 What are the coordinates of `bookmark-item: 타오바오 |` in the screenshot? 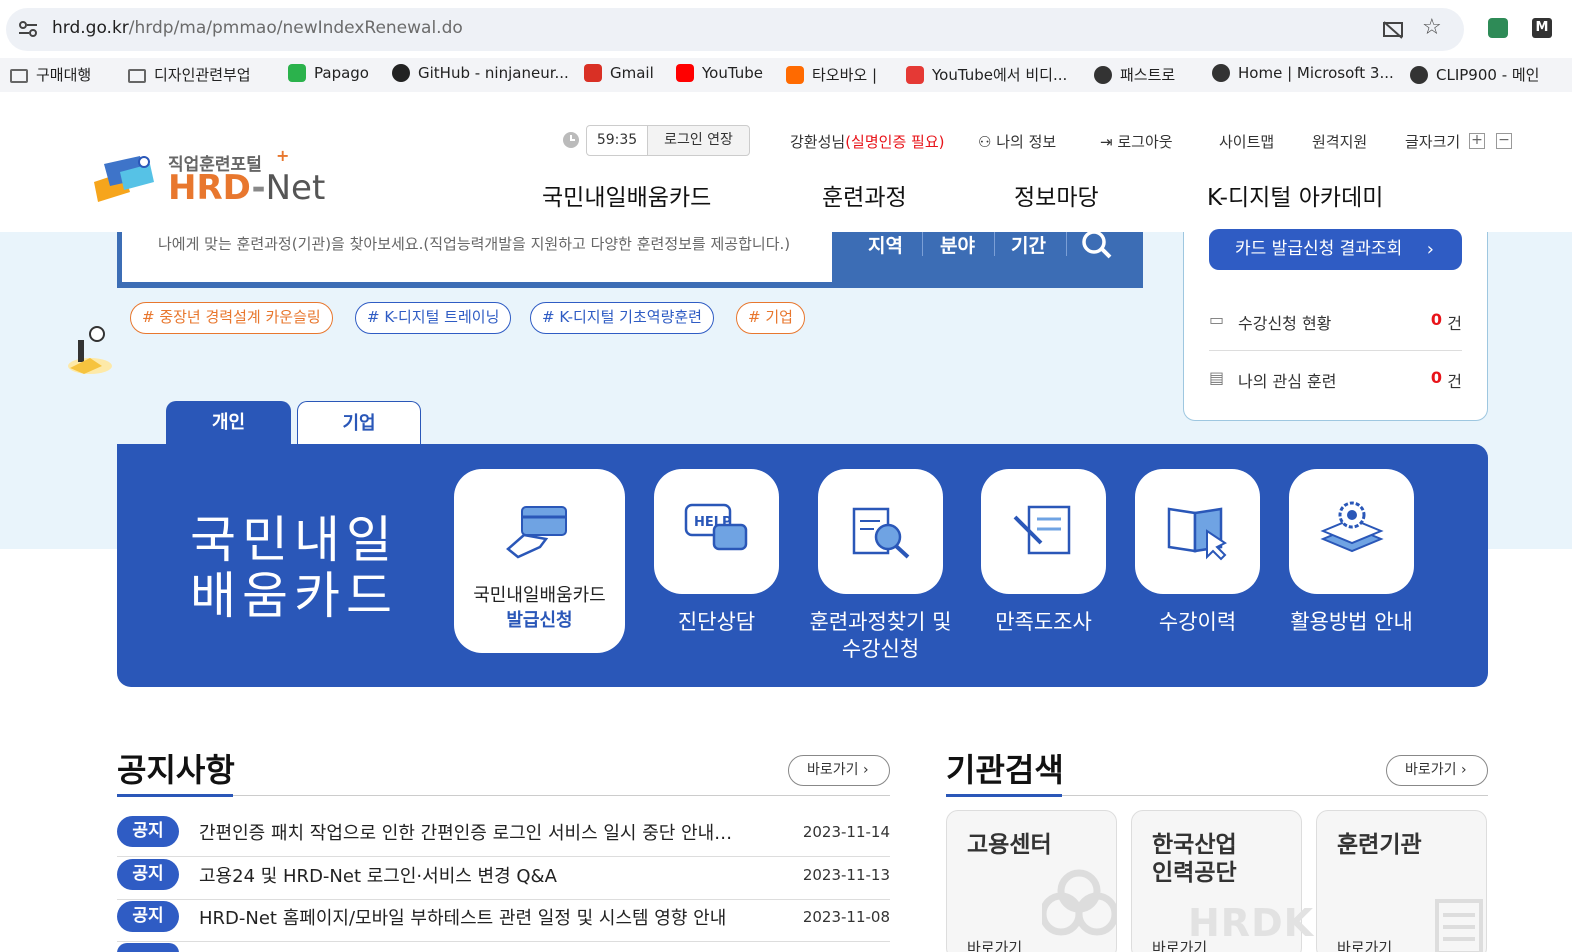 It's located at (831, 74).